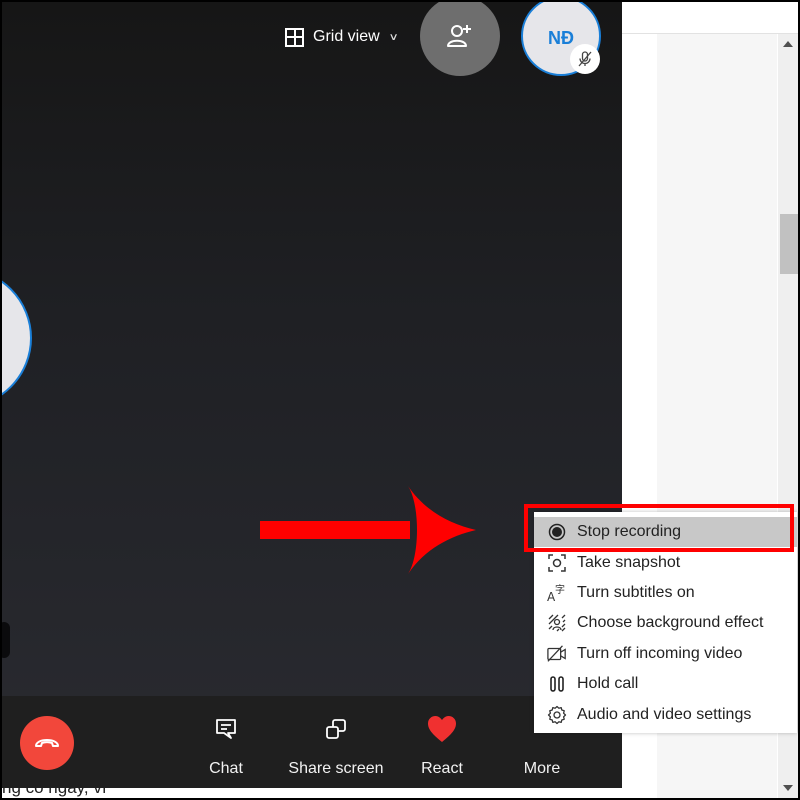  I want to click on share-screen-label: Share screen, so click(336, 768).